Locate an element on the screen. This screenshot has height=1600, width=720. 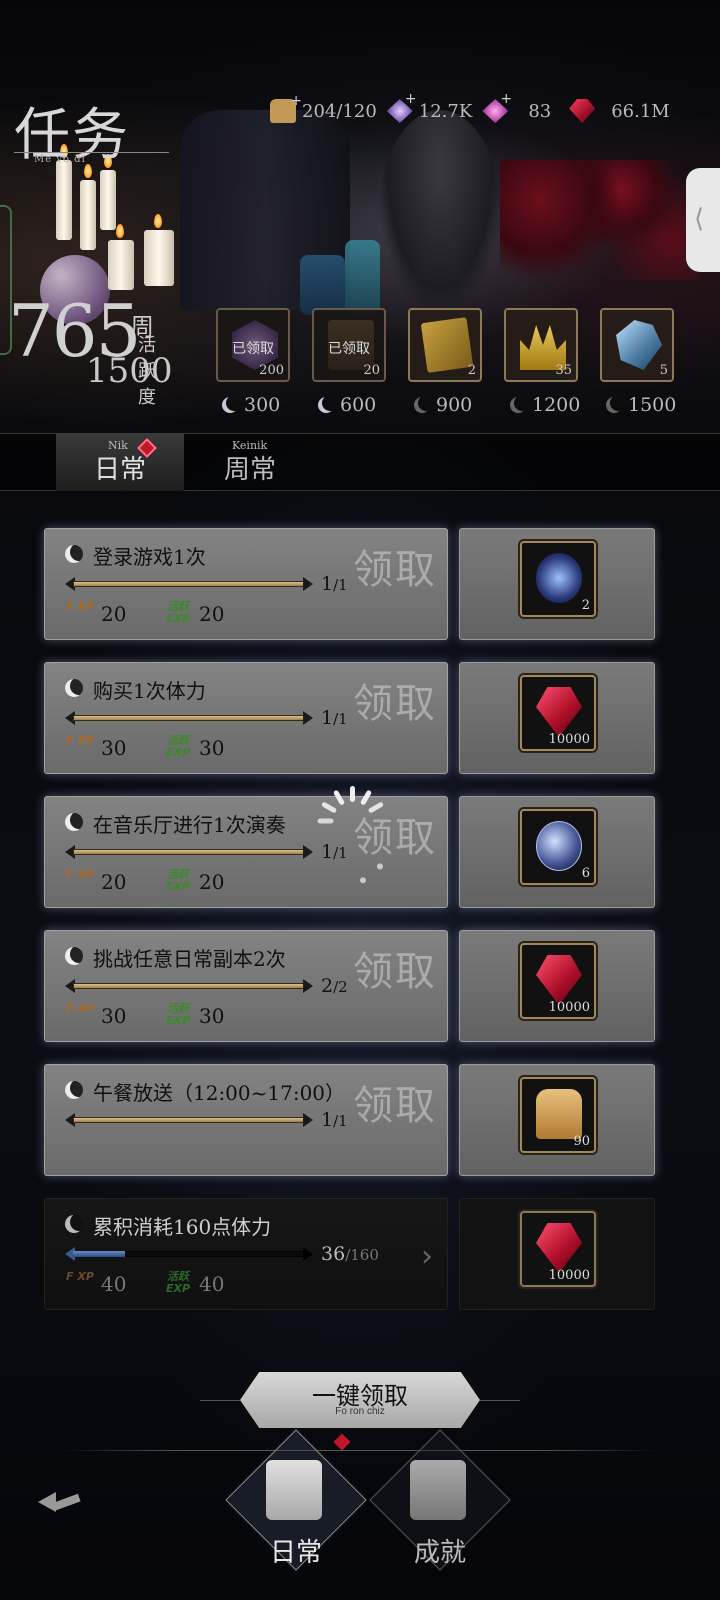
currency-stamina: + 204/120 is located at coordinates (323, 108).